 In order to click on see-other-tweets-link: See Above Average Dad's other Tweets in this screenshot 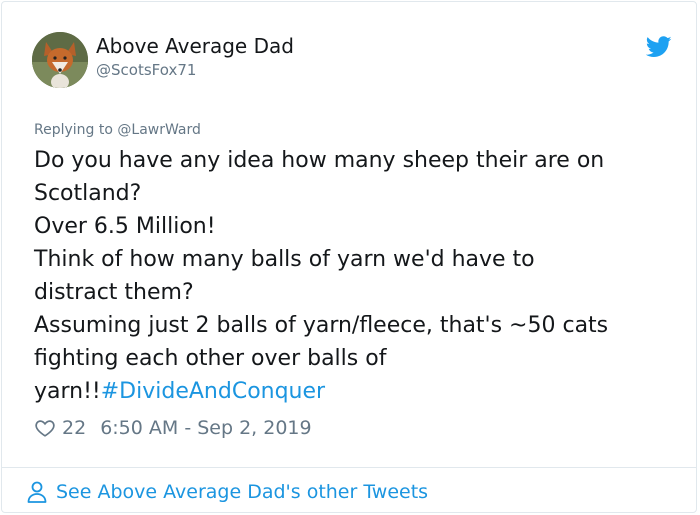, I will do `click(227, 492)`.